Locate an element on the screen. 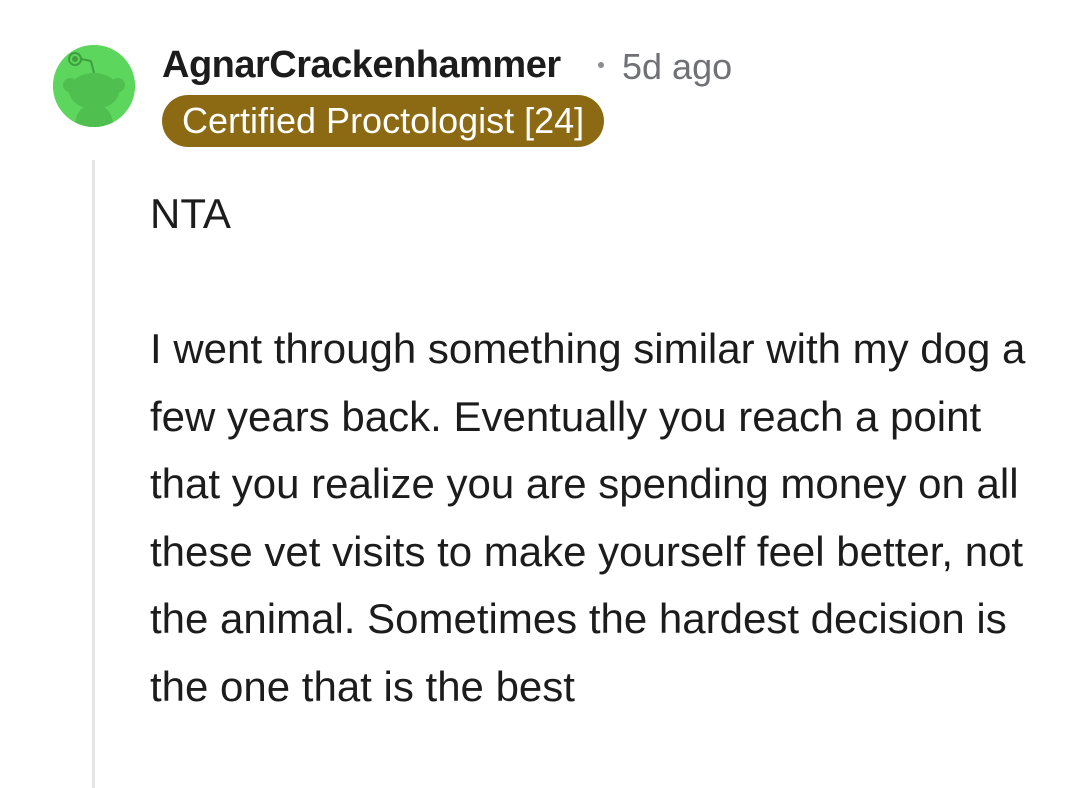 The height and width of the screenshot is (788, 1079). user-flair: Certified Proctologist [24] is located at coordinates (383, 121).